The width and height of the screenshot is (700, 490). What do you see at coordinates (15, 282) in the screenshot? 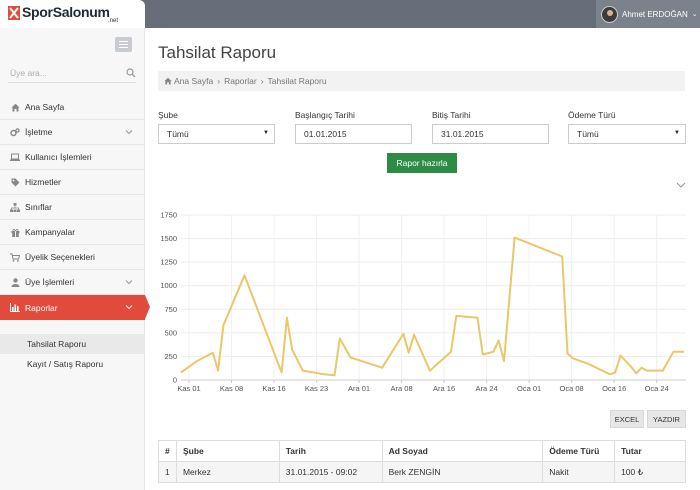
I see `user-icon` at bounding box center [15, 282].